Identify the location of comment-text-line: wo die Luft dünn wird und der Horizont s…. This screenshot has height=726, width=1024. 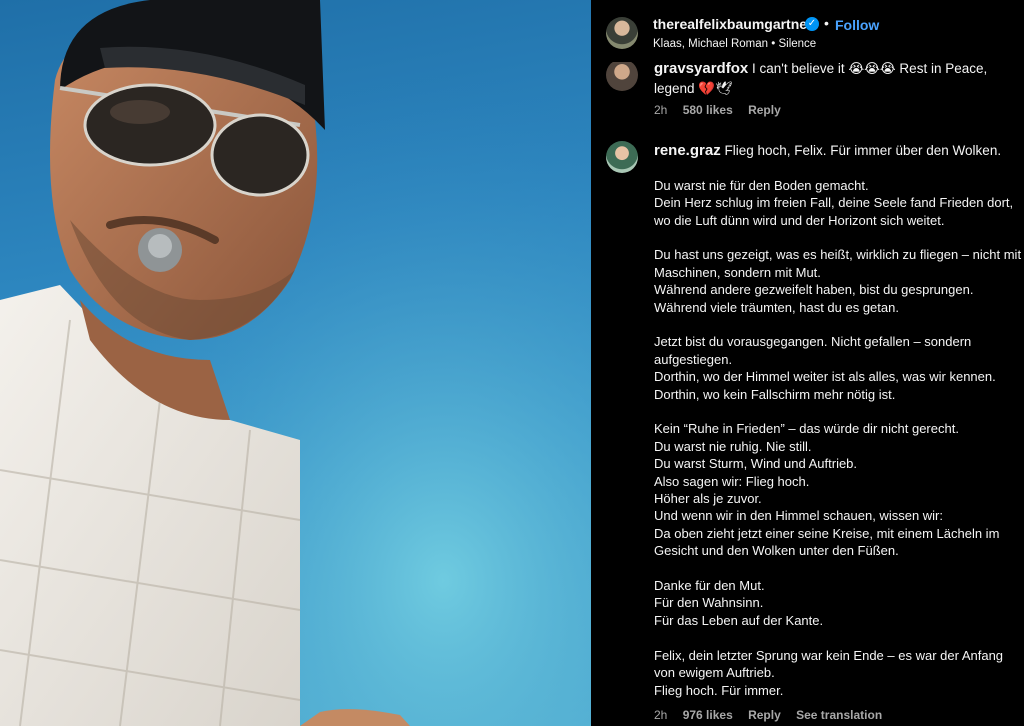
(799, 220).